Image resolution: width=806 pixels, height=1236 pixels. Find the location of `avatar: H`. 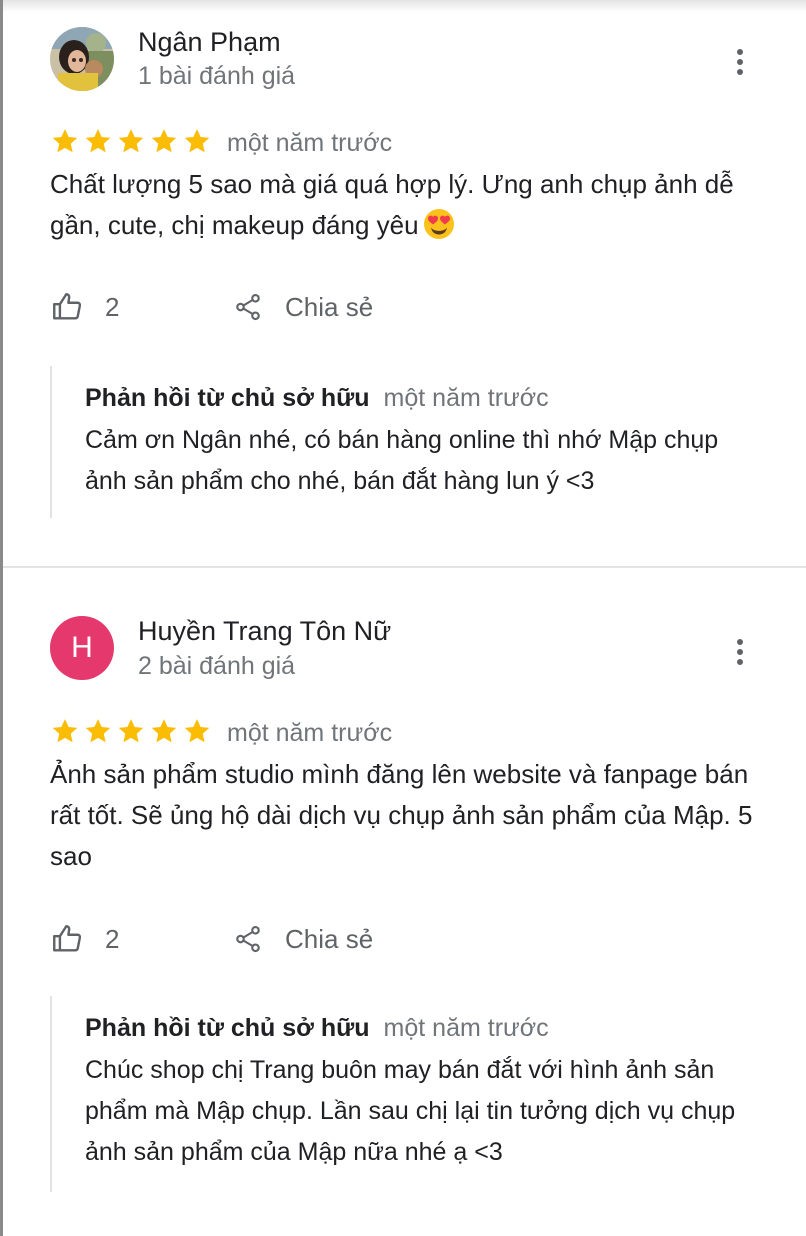

avatar: H is located at coordinates (82, 648).